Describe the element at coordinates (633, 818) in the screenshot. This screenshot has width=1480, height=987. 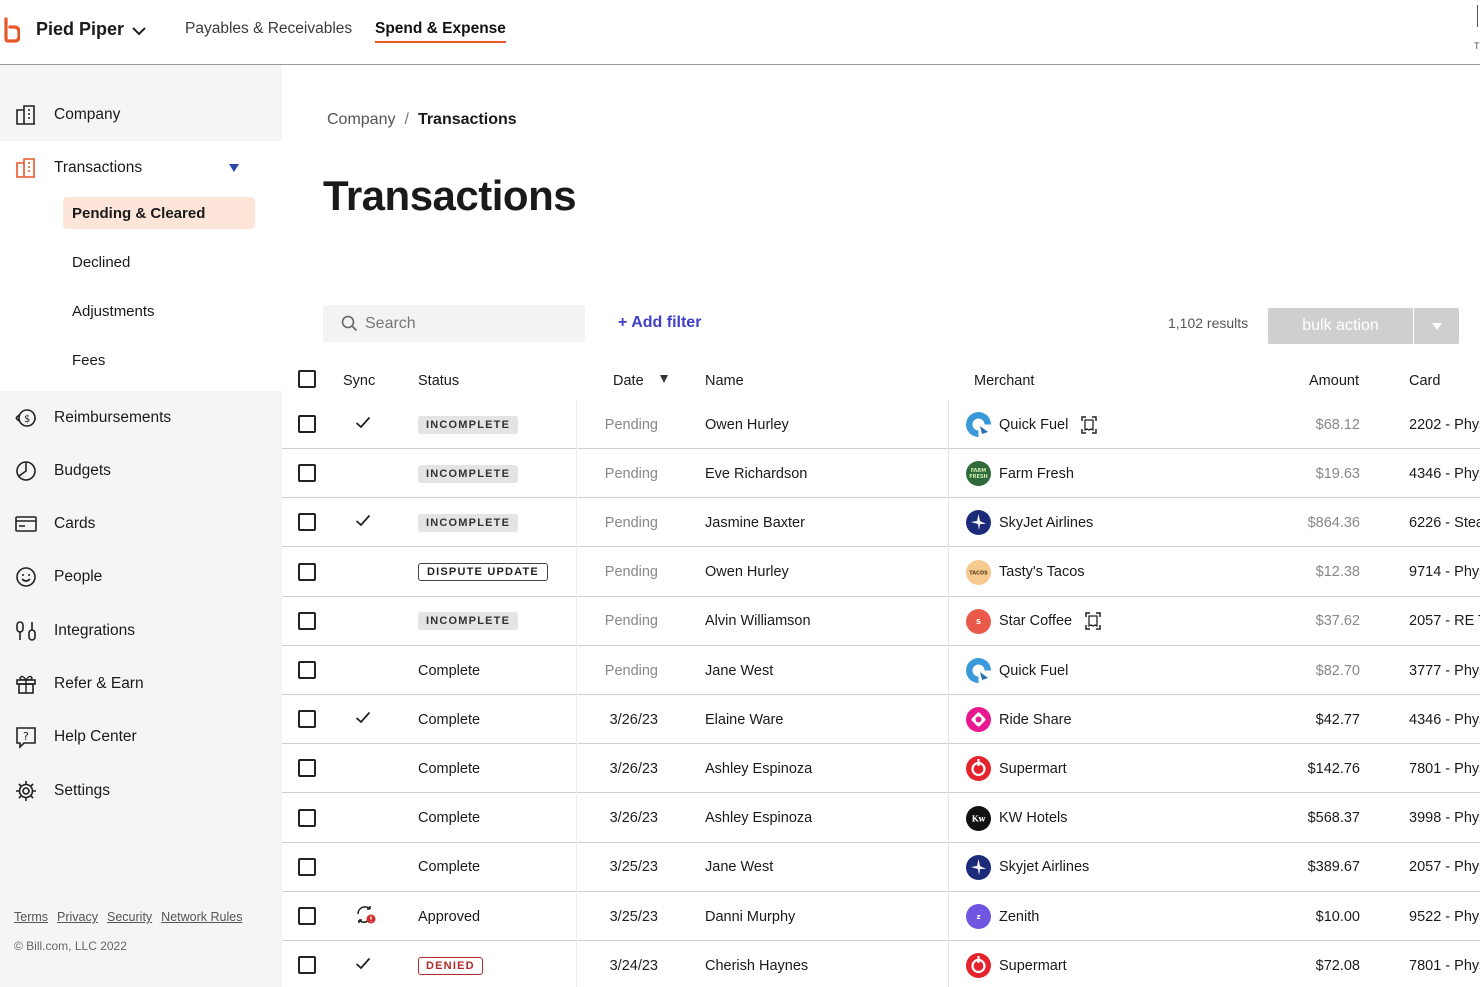
I see `date-cell: 3/26/23` at that location.